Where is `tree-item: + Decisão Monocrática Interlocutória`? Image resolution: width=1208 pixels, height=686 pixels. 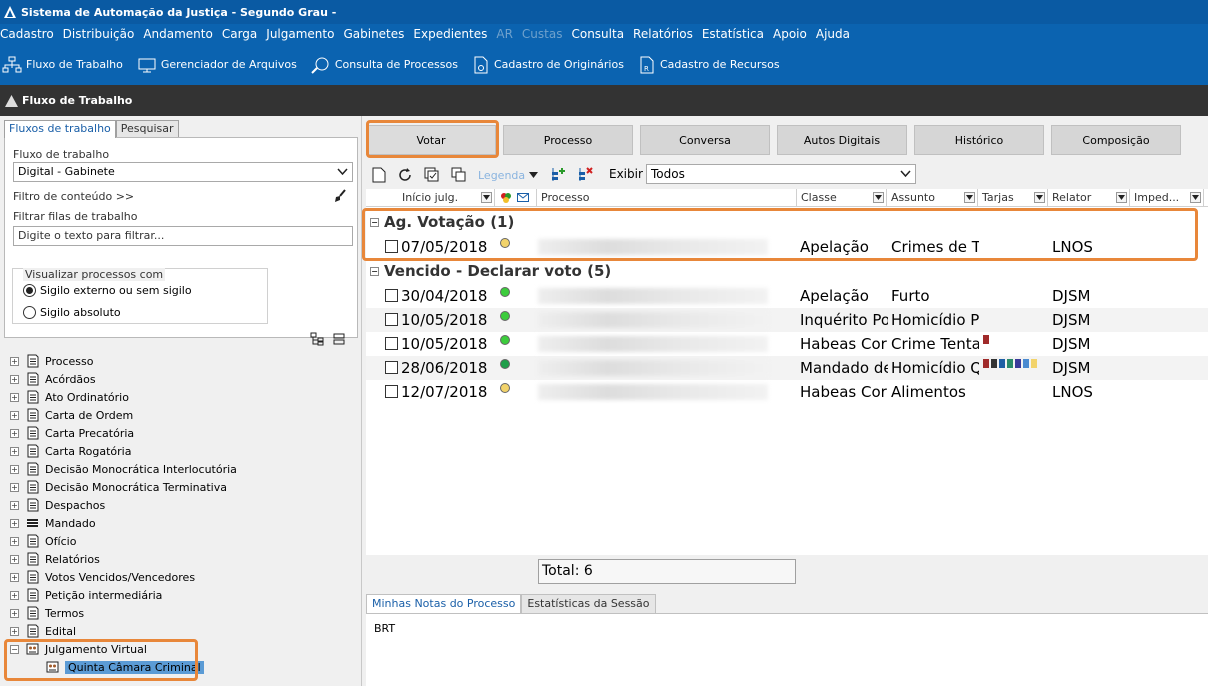 tree-item: + Decisão Monocrática Interlocutória is located at coordinates (185, 469).